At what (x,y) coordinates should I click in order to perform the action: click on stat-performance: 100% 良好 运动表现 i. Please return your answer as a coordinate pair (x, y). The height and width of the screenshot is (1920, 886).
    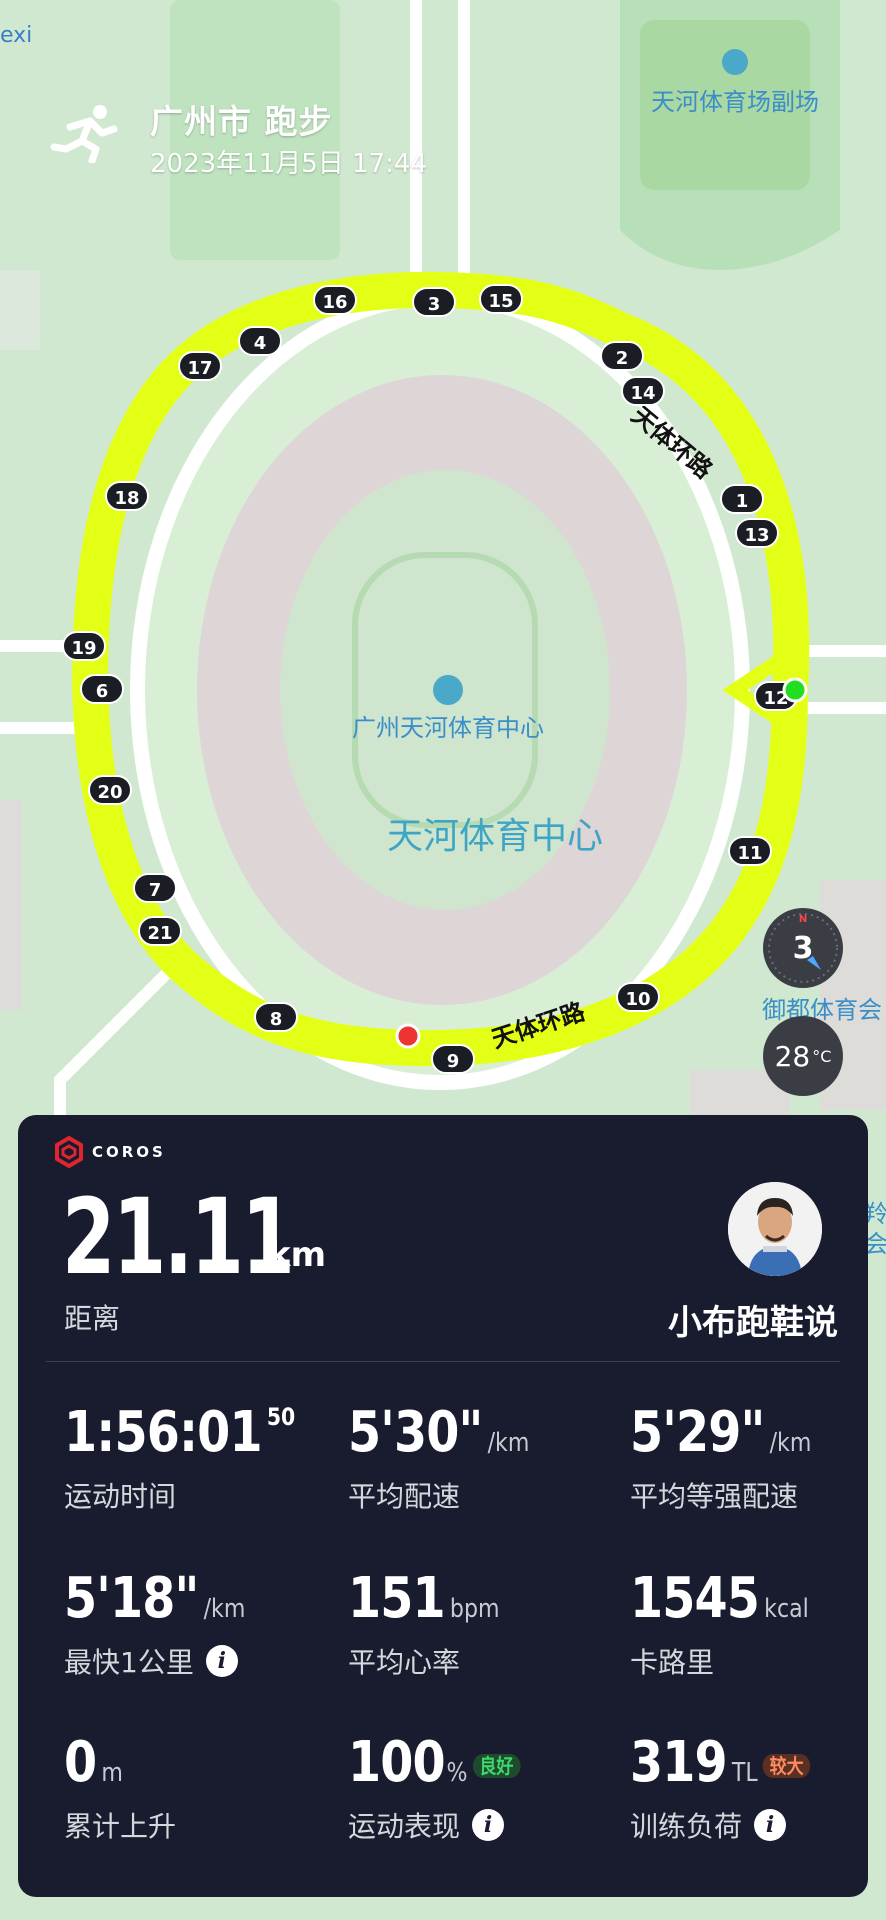
    Looking at the image, I should click on (478, 1795).